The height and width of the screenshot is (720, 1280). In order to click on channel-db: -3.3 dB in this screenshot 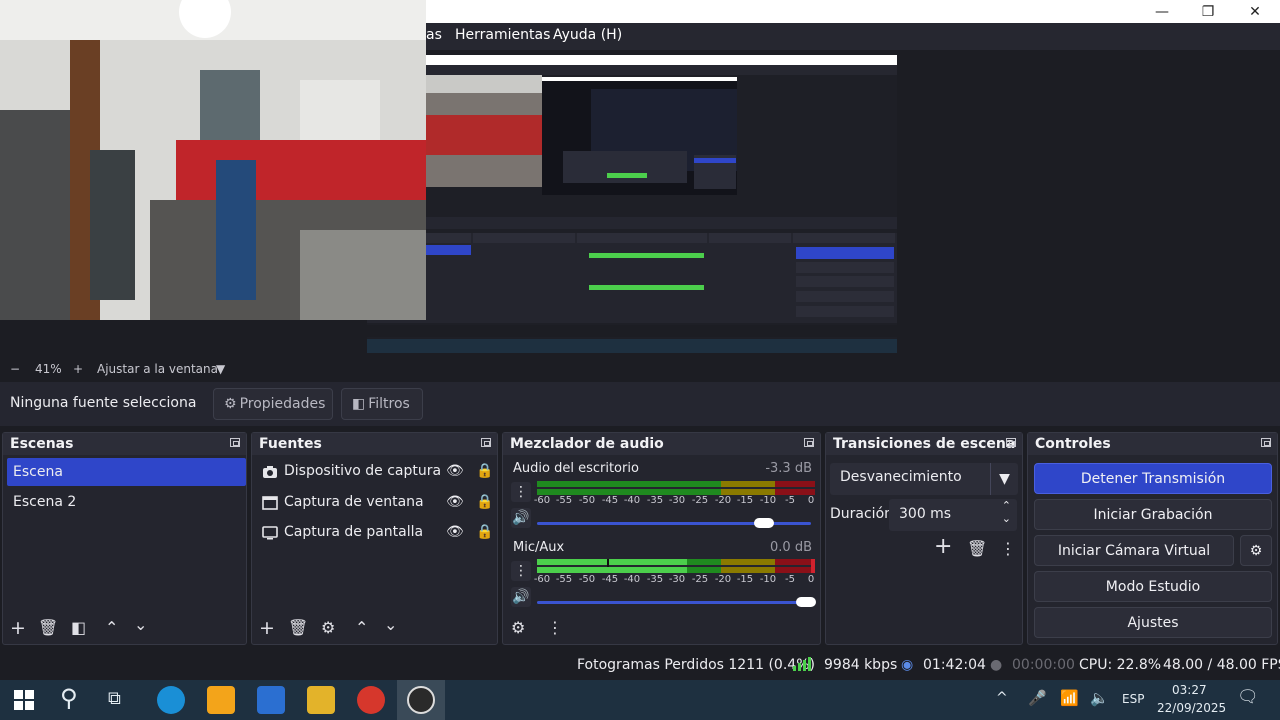, I will do `click(788, 468)`.